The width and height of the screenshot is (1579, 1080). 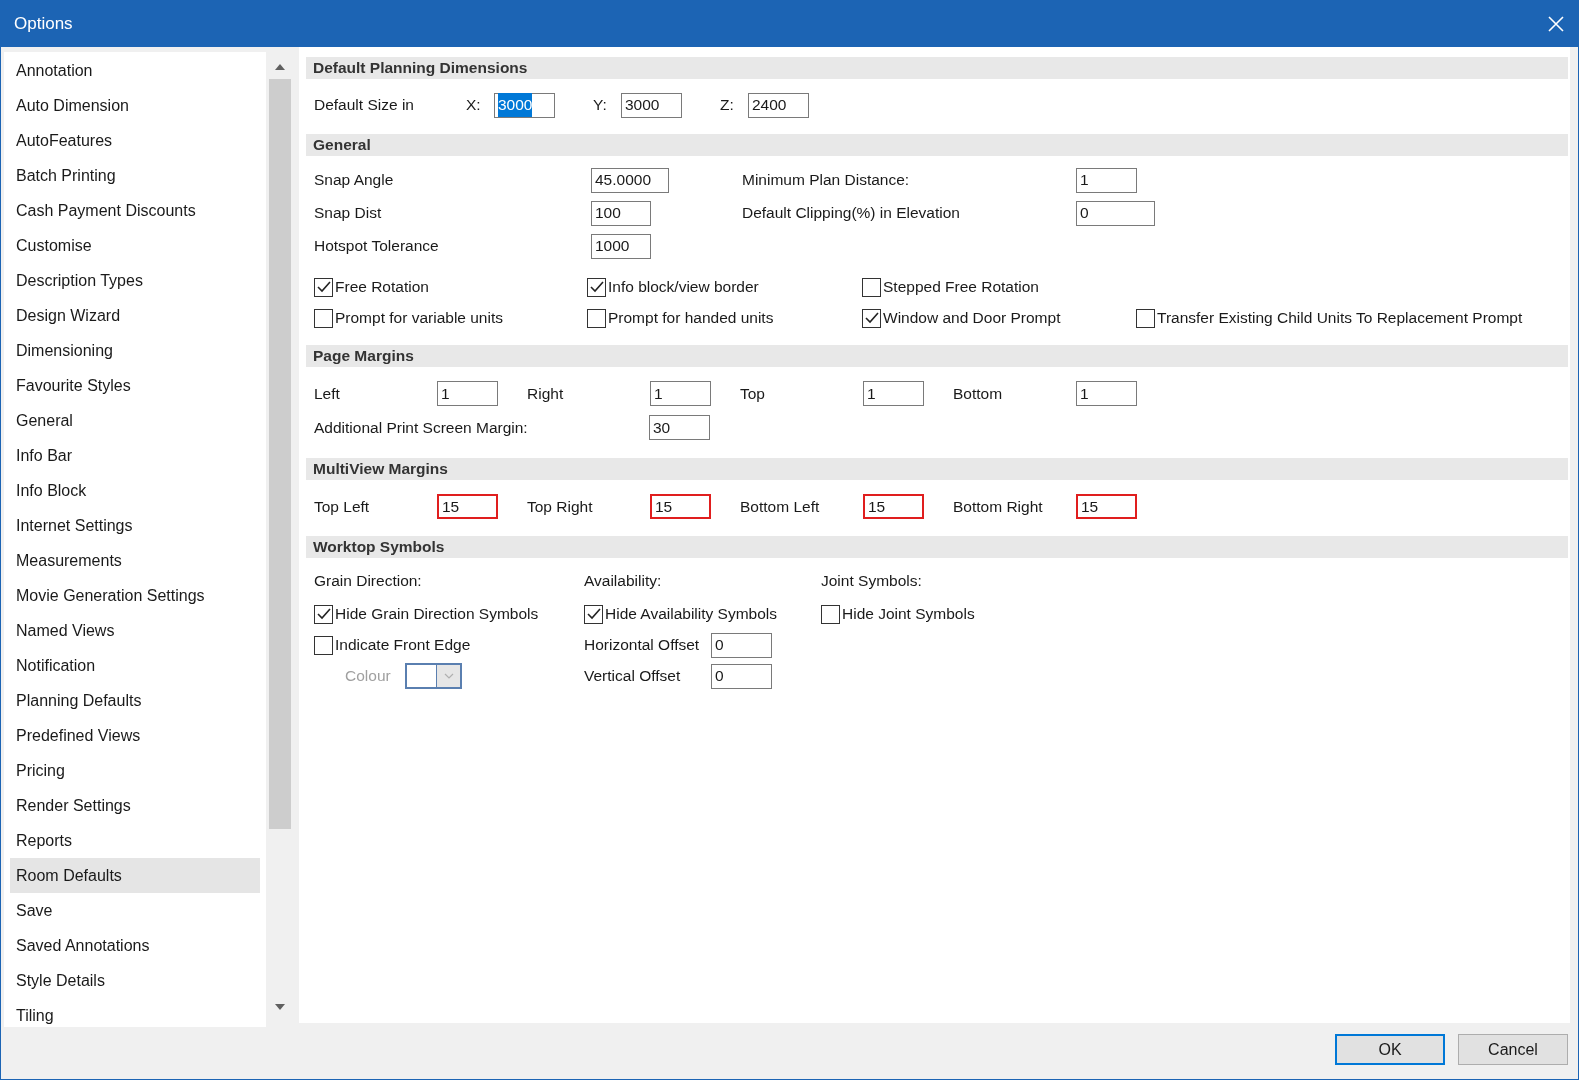 I want to click on field-label: Minimum Plan Distance:, so click(x=826, y=180).